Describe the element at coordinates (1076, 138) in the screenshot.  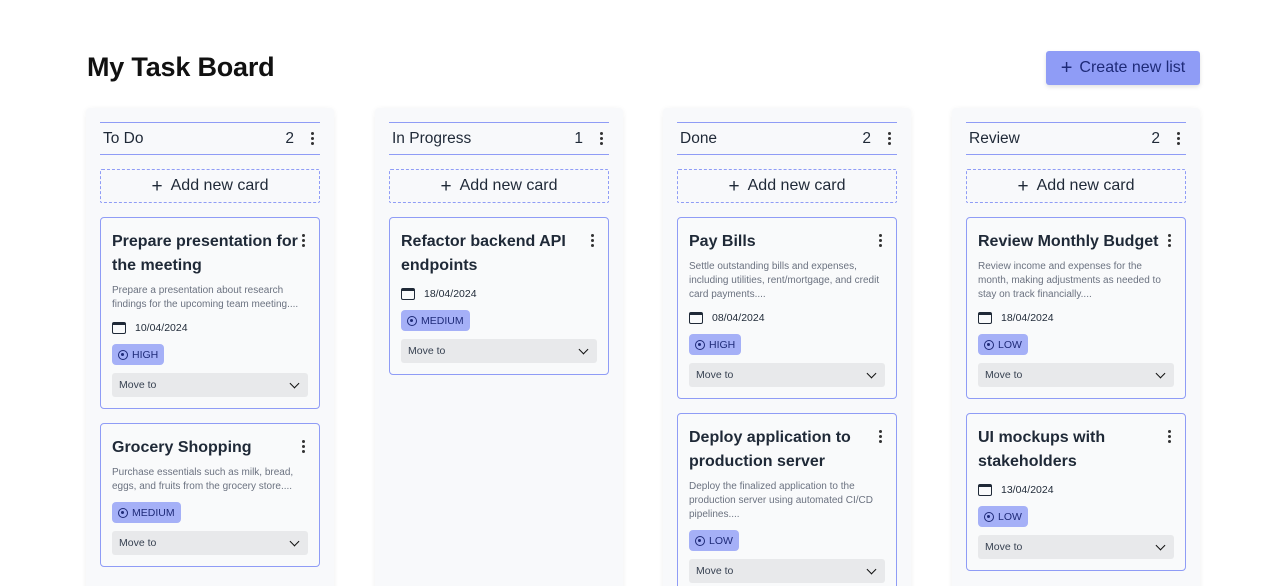
I see `column-header: Review 2` at that location.